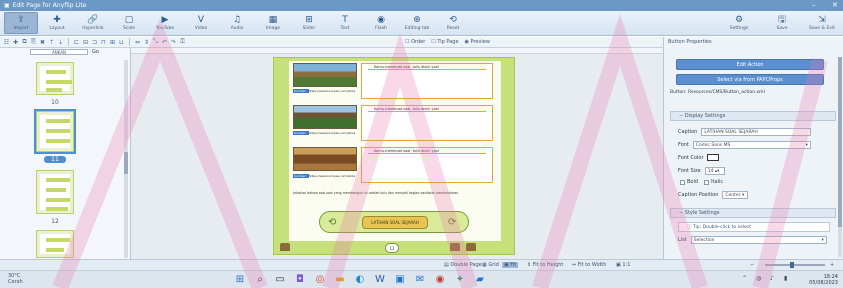 Image resolution: width=843 pixels, height=288 pixels. Describe the element at coordinates (240, 280) in the screenshot. I see `windows-icon: ⊞` at that location.